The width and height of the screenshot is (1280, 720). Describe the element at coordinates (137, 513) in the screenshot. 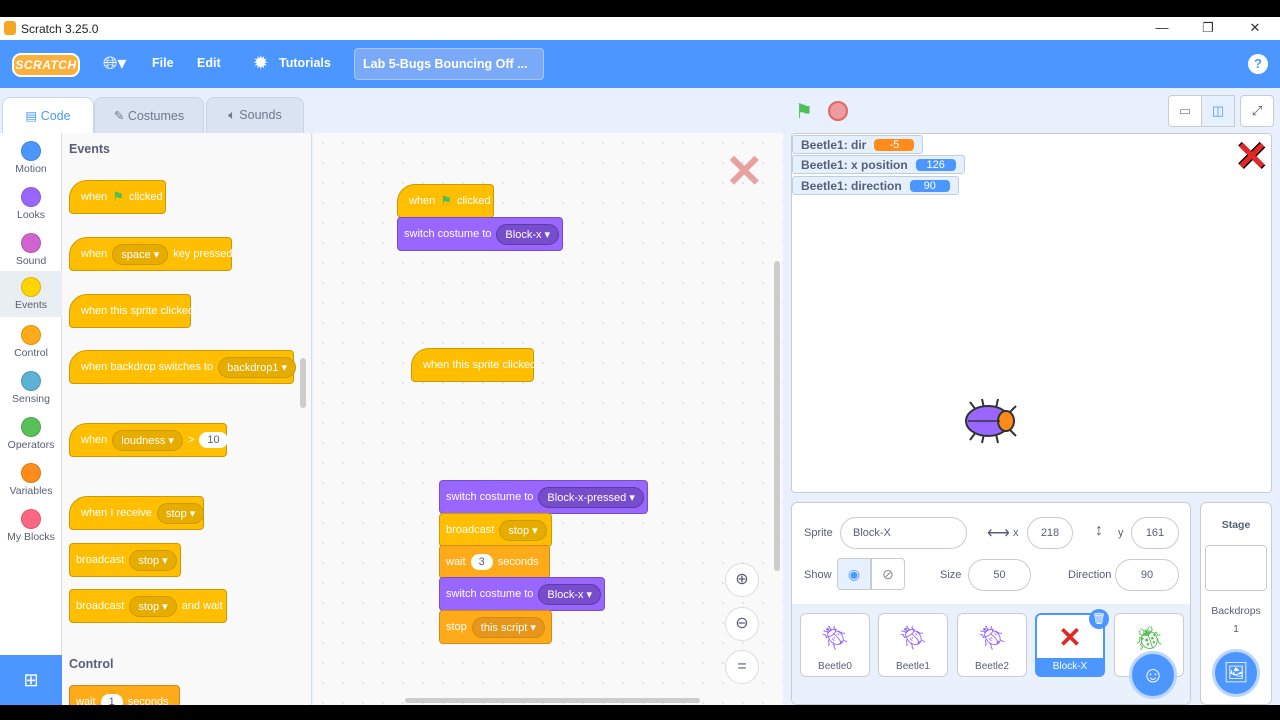

I see `block-when-i-receive: when I receive stop ▾` at that location.